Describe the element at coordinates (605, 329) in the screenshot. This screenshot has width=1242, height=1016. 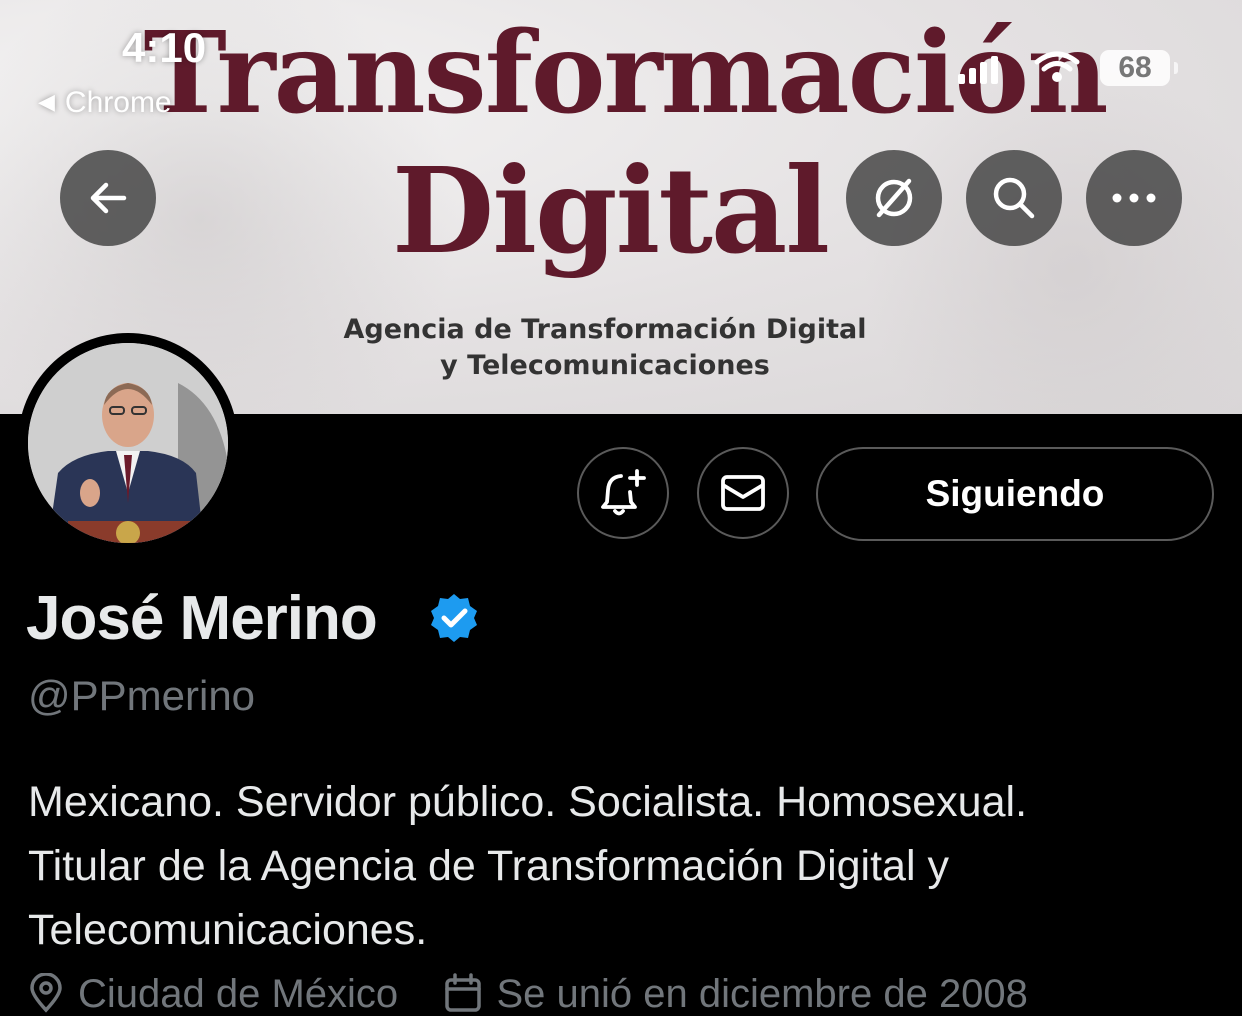
I see `banner-agency-line1: Agencia de Transformación Digital` at that location.